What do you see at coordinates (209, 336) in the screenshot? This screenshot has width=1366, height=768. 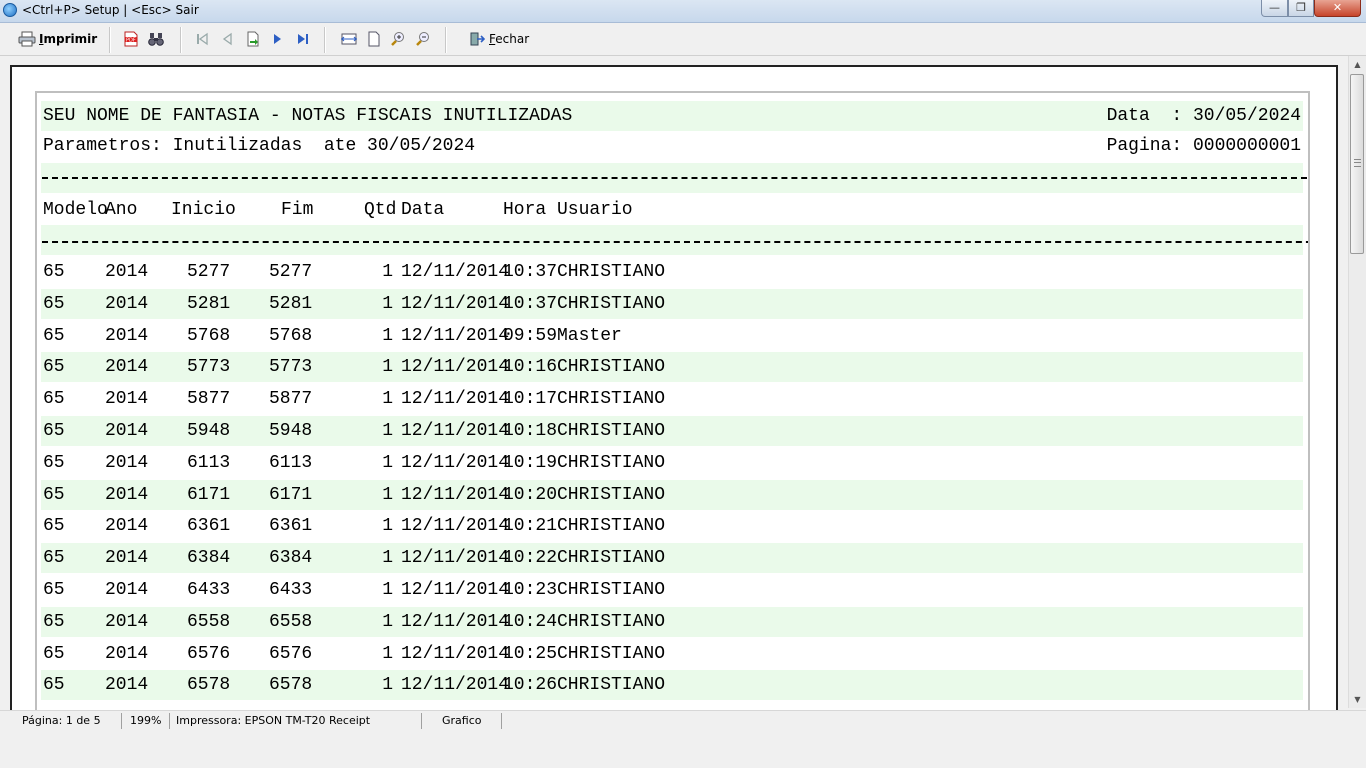 I see `cell-inicio: 5768` at bounding box center [209, 336].